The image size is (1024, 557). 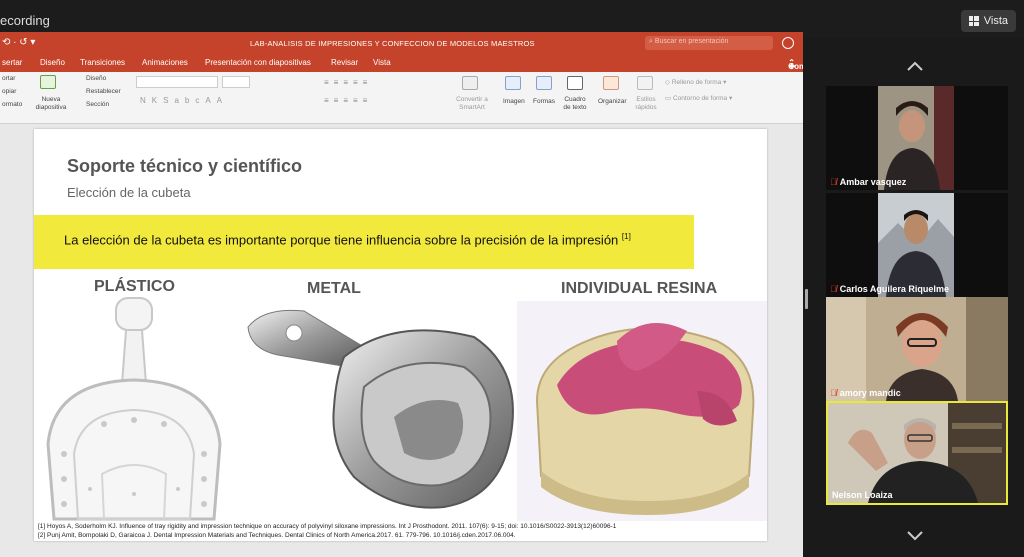 What do you see at coordinates (472, 104) in the screenshot?
I see `convert-smartart-button: Convertir a SmartArt` at bounding box center [472, 104].